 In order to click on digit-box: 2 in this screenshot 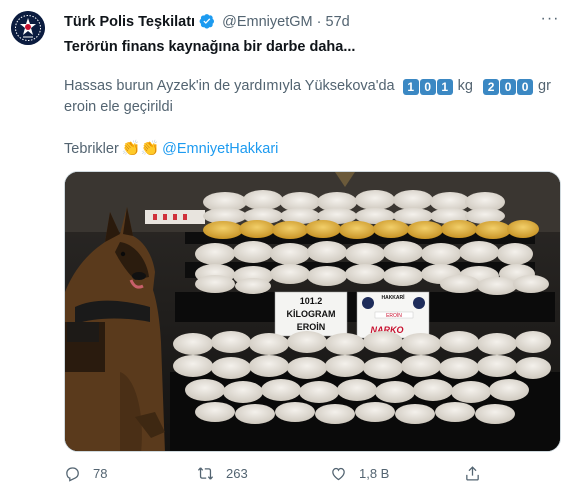, I will do `click(491, 87)`.